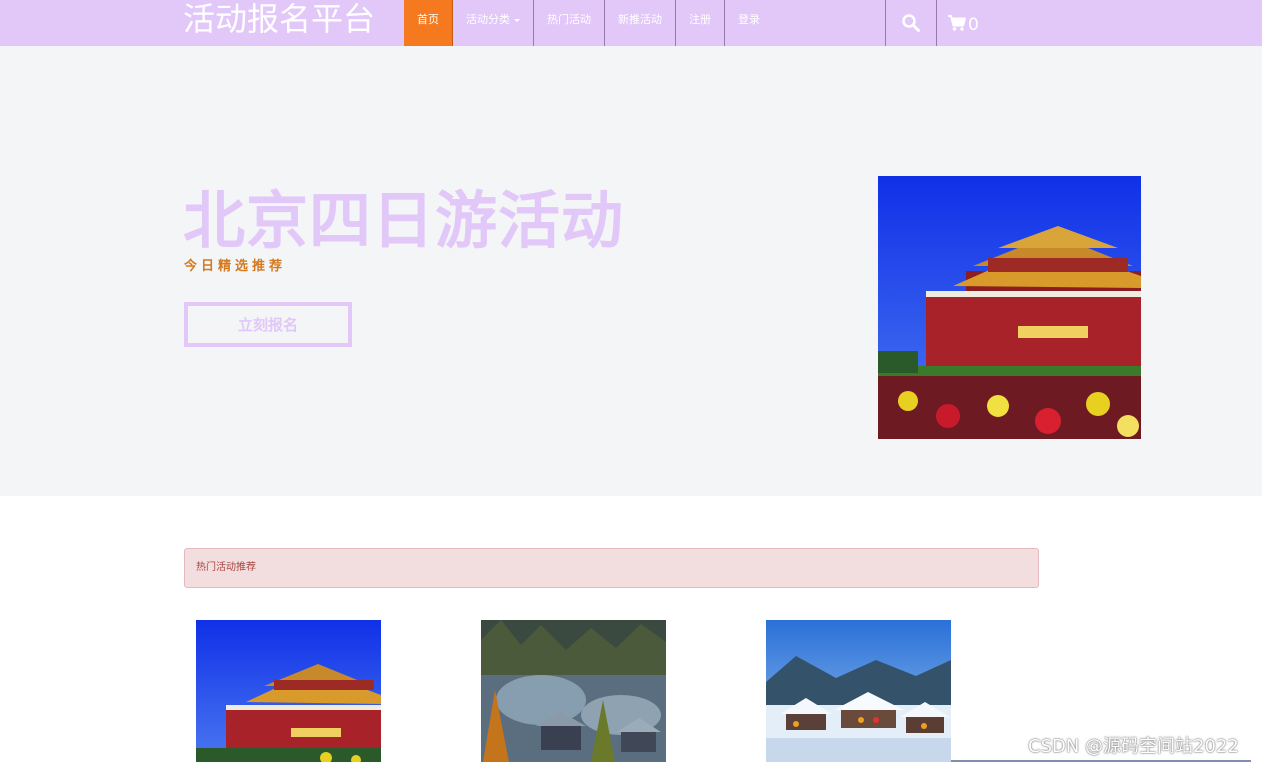 The image size is (1262, 762). Describe the element at coordinates (279, 23) in the screenshot. I see `site-brand: 活动报名平台` at that location.